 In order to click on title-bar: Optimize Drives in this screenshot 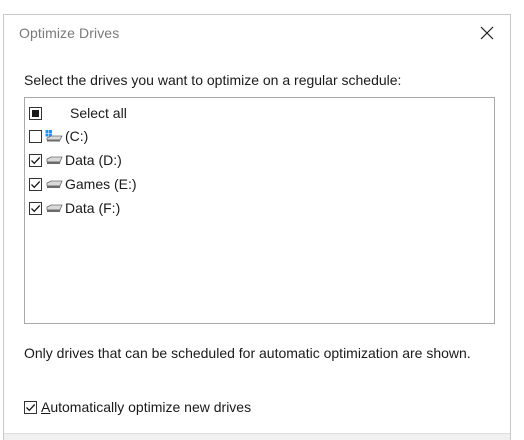, I will do `click(257, 32)`.